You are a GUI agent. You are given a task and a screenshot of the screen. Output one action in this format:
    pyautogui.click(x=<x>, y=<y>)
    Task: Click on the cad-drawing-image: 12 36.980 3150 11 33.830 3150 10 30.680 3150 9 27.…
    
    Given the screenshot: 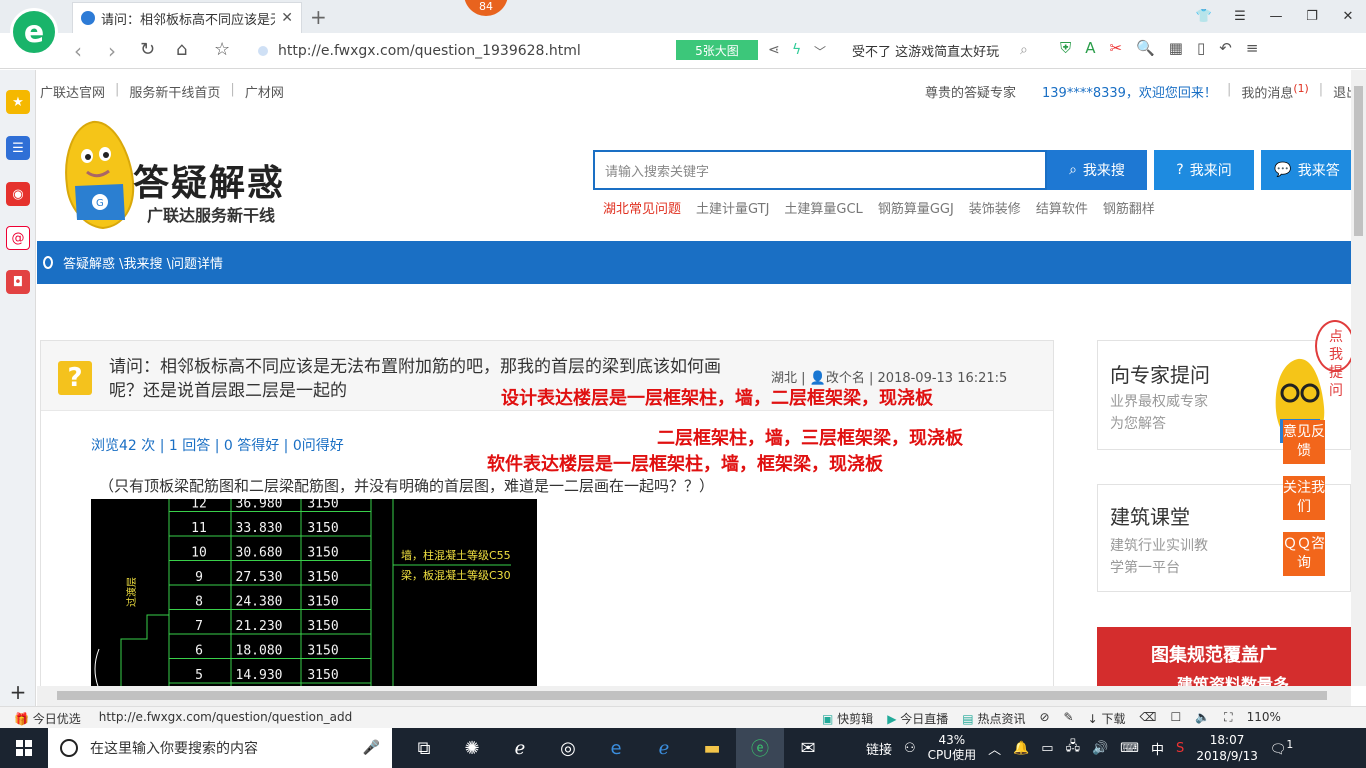 What is the action you would take?
    pyautogui.click(x=314, y=592)
    